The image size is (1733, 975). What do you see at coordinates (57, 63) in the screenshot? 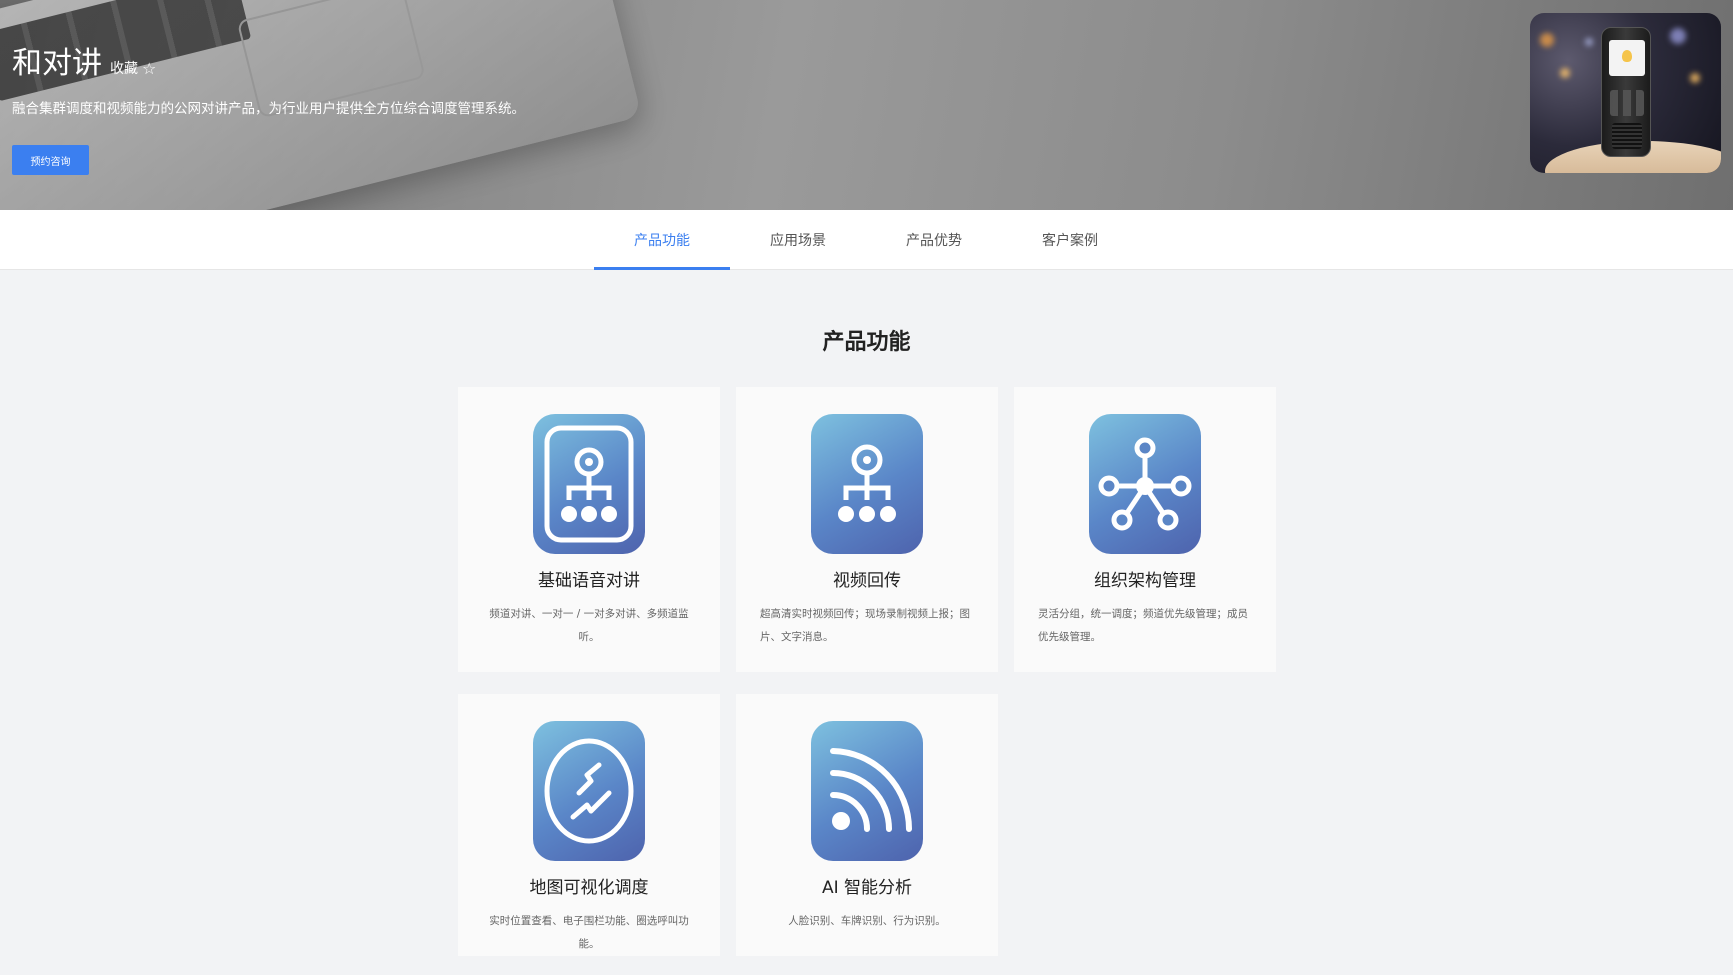
I see `product-title: 和对讲` at bounding box center [57, 63].